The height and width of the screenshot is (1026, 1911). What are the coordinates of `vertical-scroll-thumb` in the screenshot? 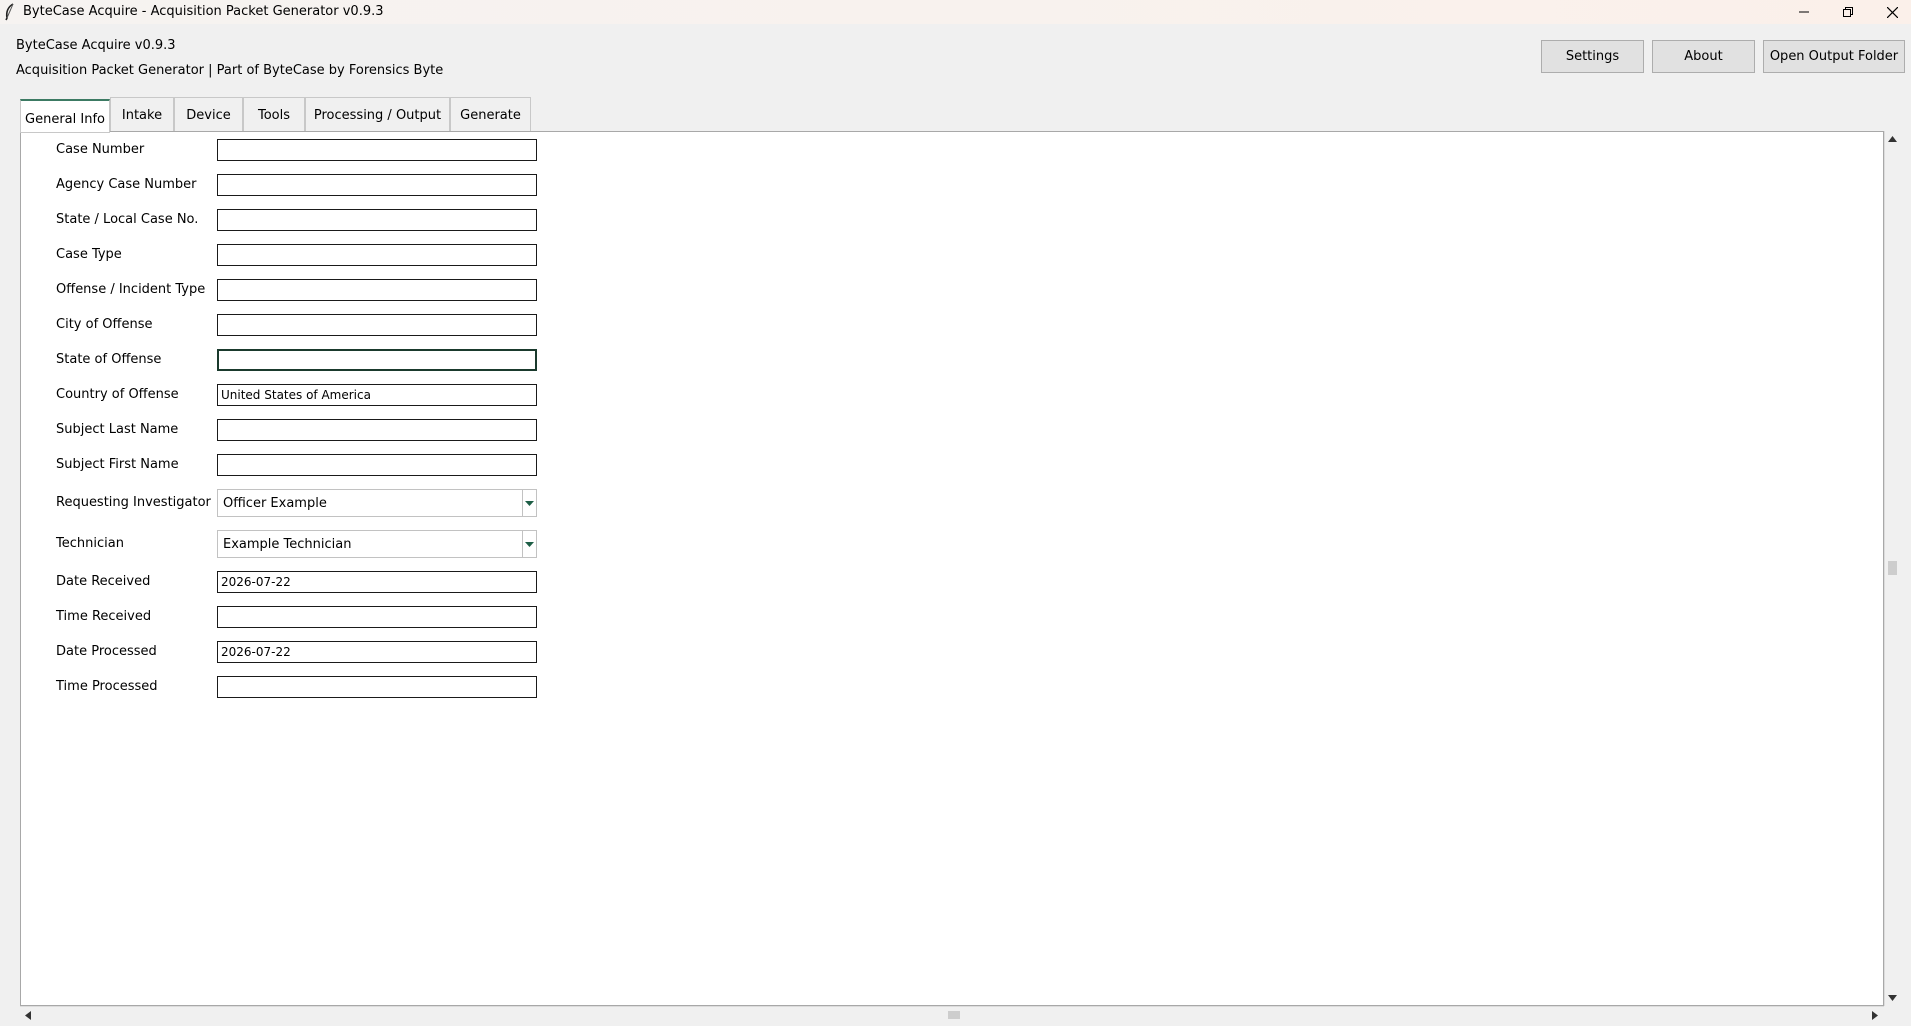 It's located at (1892, 568).